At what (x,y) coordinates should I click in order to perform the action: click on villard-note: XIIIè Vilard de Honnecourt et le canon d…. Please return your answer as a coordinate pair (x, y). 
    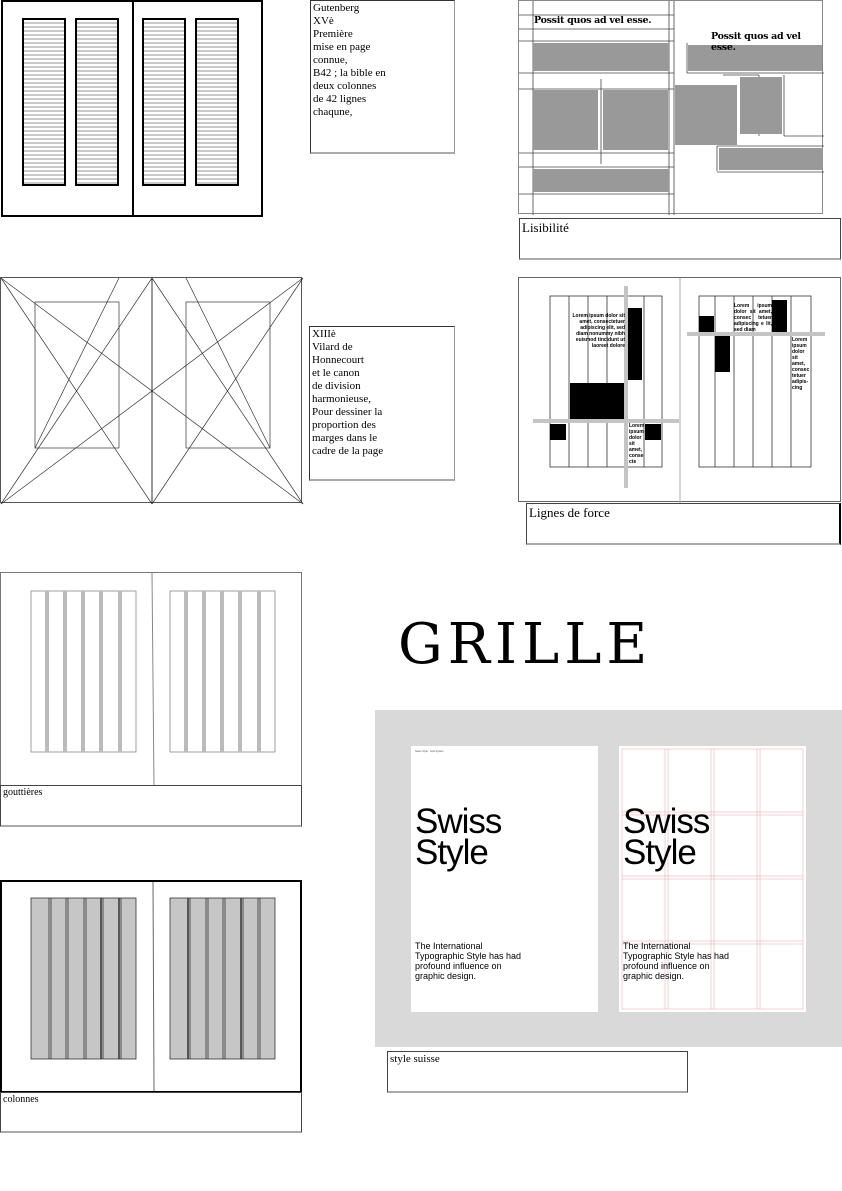
    Looking at the image, I should click on (382, 403).